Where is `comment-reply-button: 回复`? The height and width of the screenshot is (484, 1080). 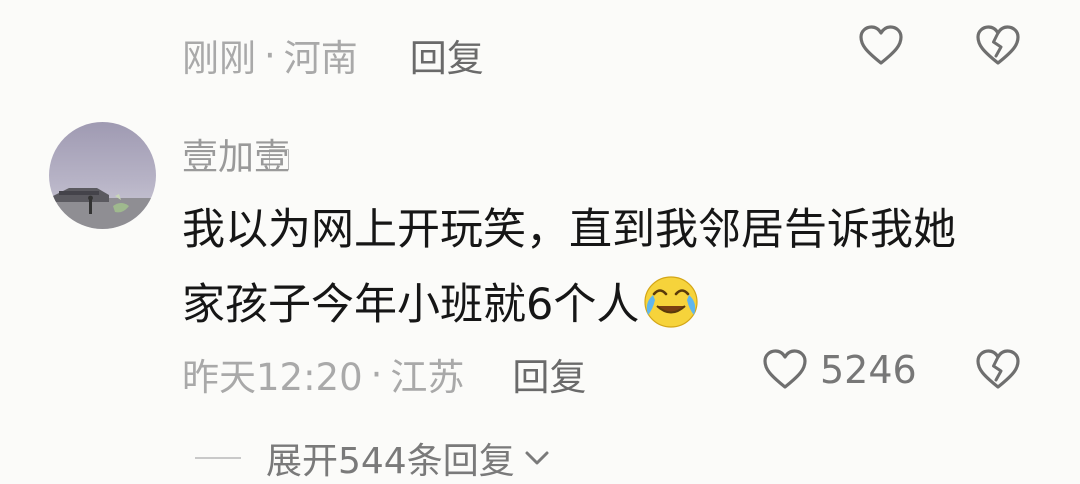
comment-reply-button: 回复 is located at coordinates (549, 374).